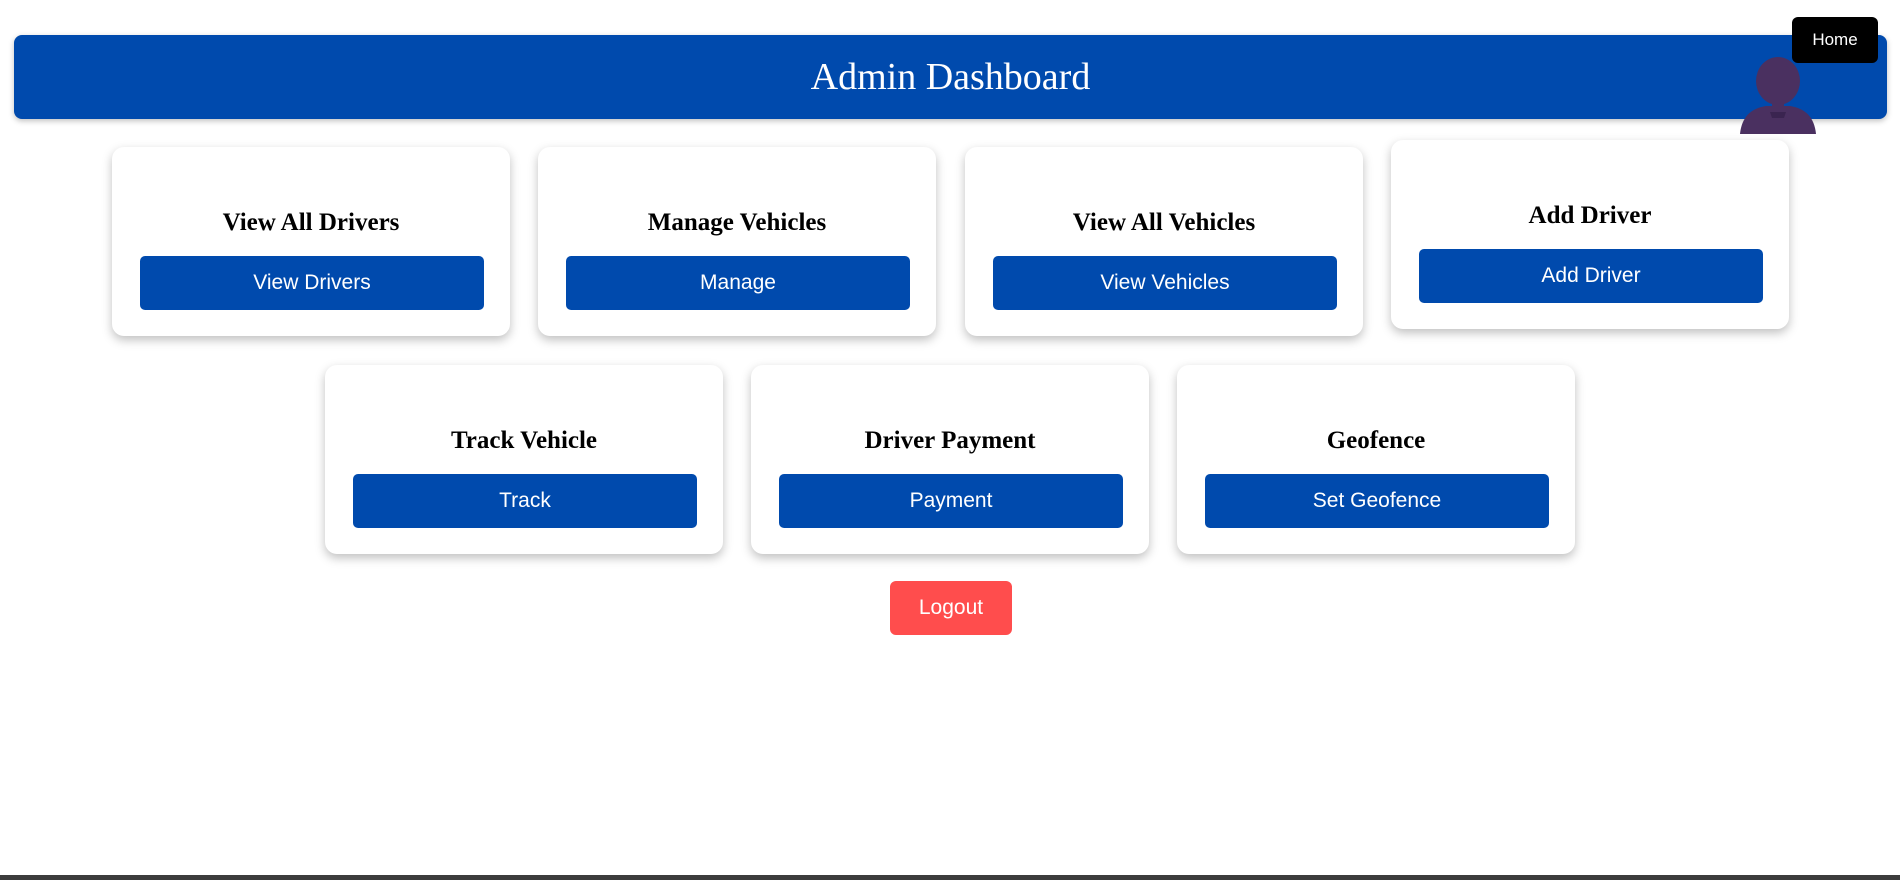 Image resolution: width=1900 pixels, height=880 pixels. I want to click on view-drivers-button: View Drivers, so click(312, 283).